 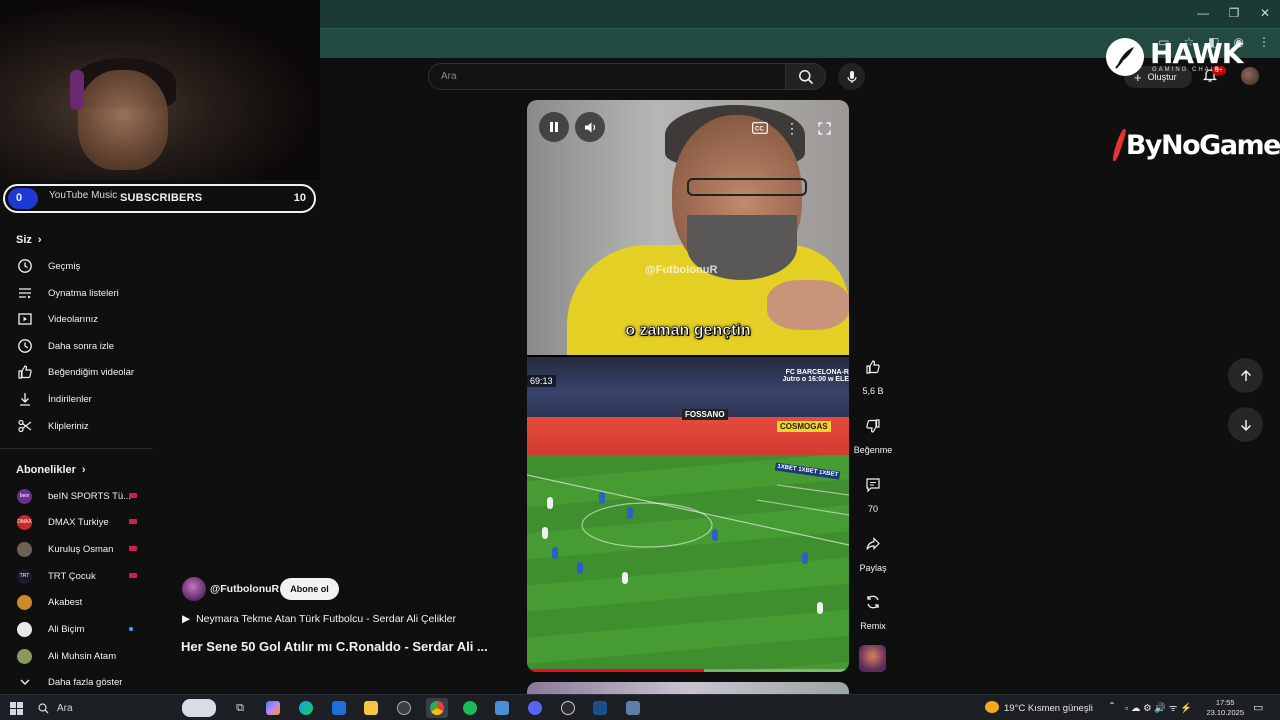 I want to click on scorebug-line-2: Jutro o 16:00 w ELE, so click(x=815, y=379).